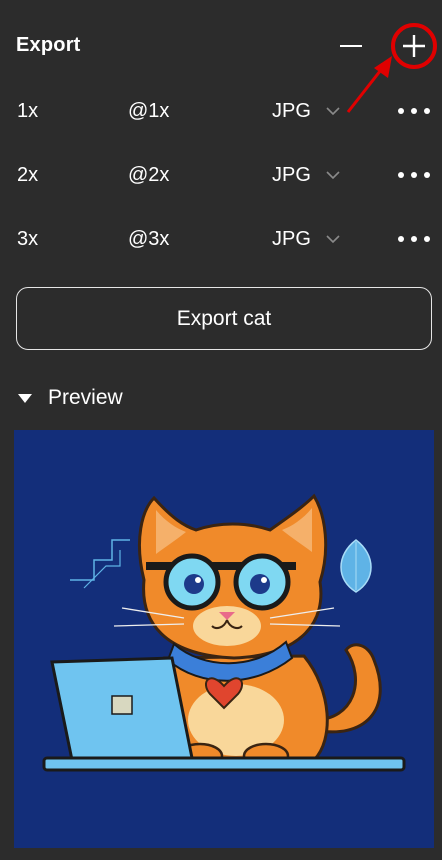 The image size is (442, 860). What do you see at coordinates (221, 238) in the screenshot?
I see `export-row: 3x @3x JPG` at bounding box center [221, 238].